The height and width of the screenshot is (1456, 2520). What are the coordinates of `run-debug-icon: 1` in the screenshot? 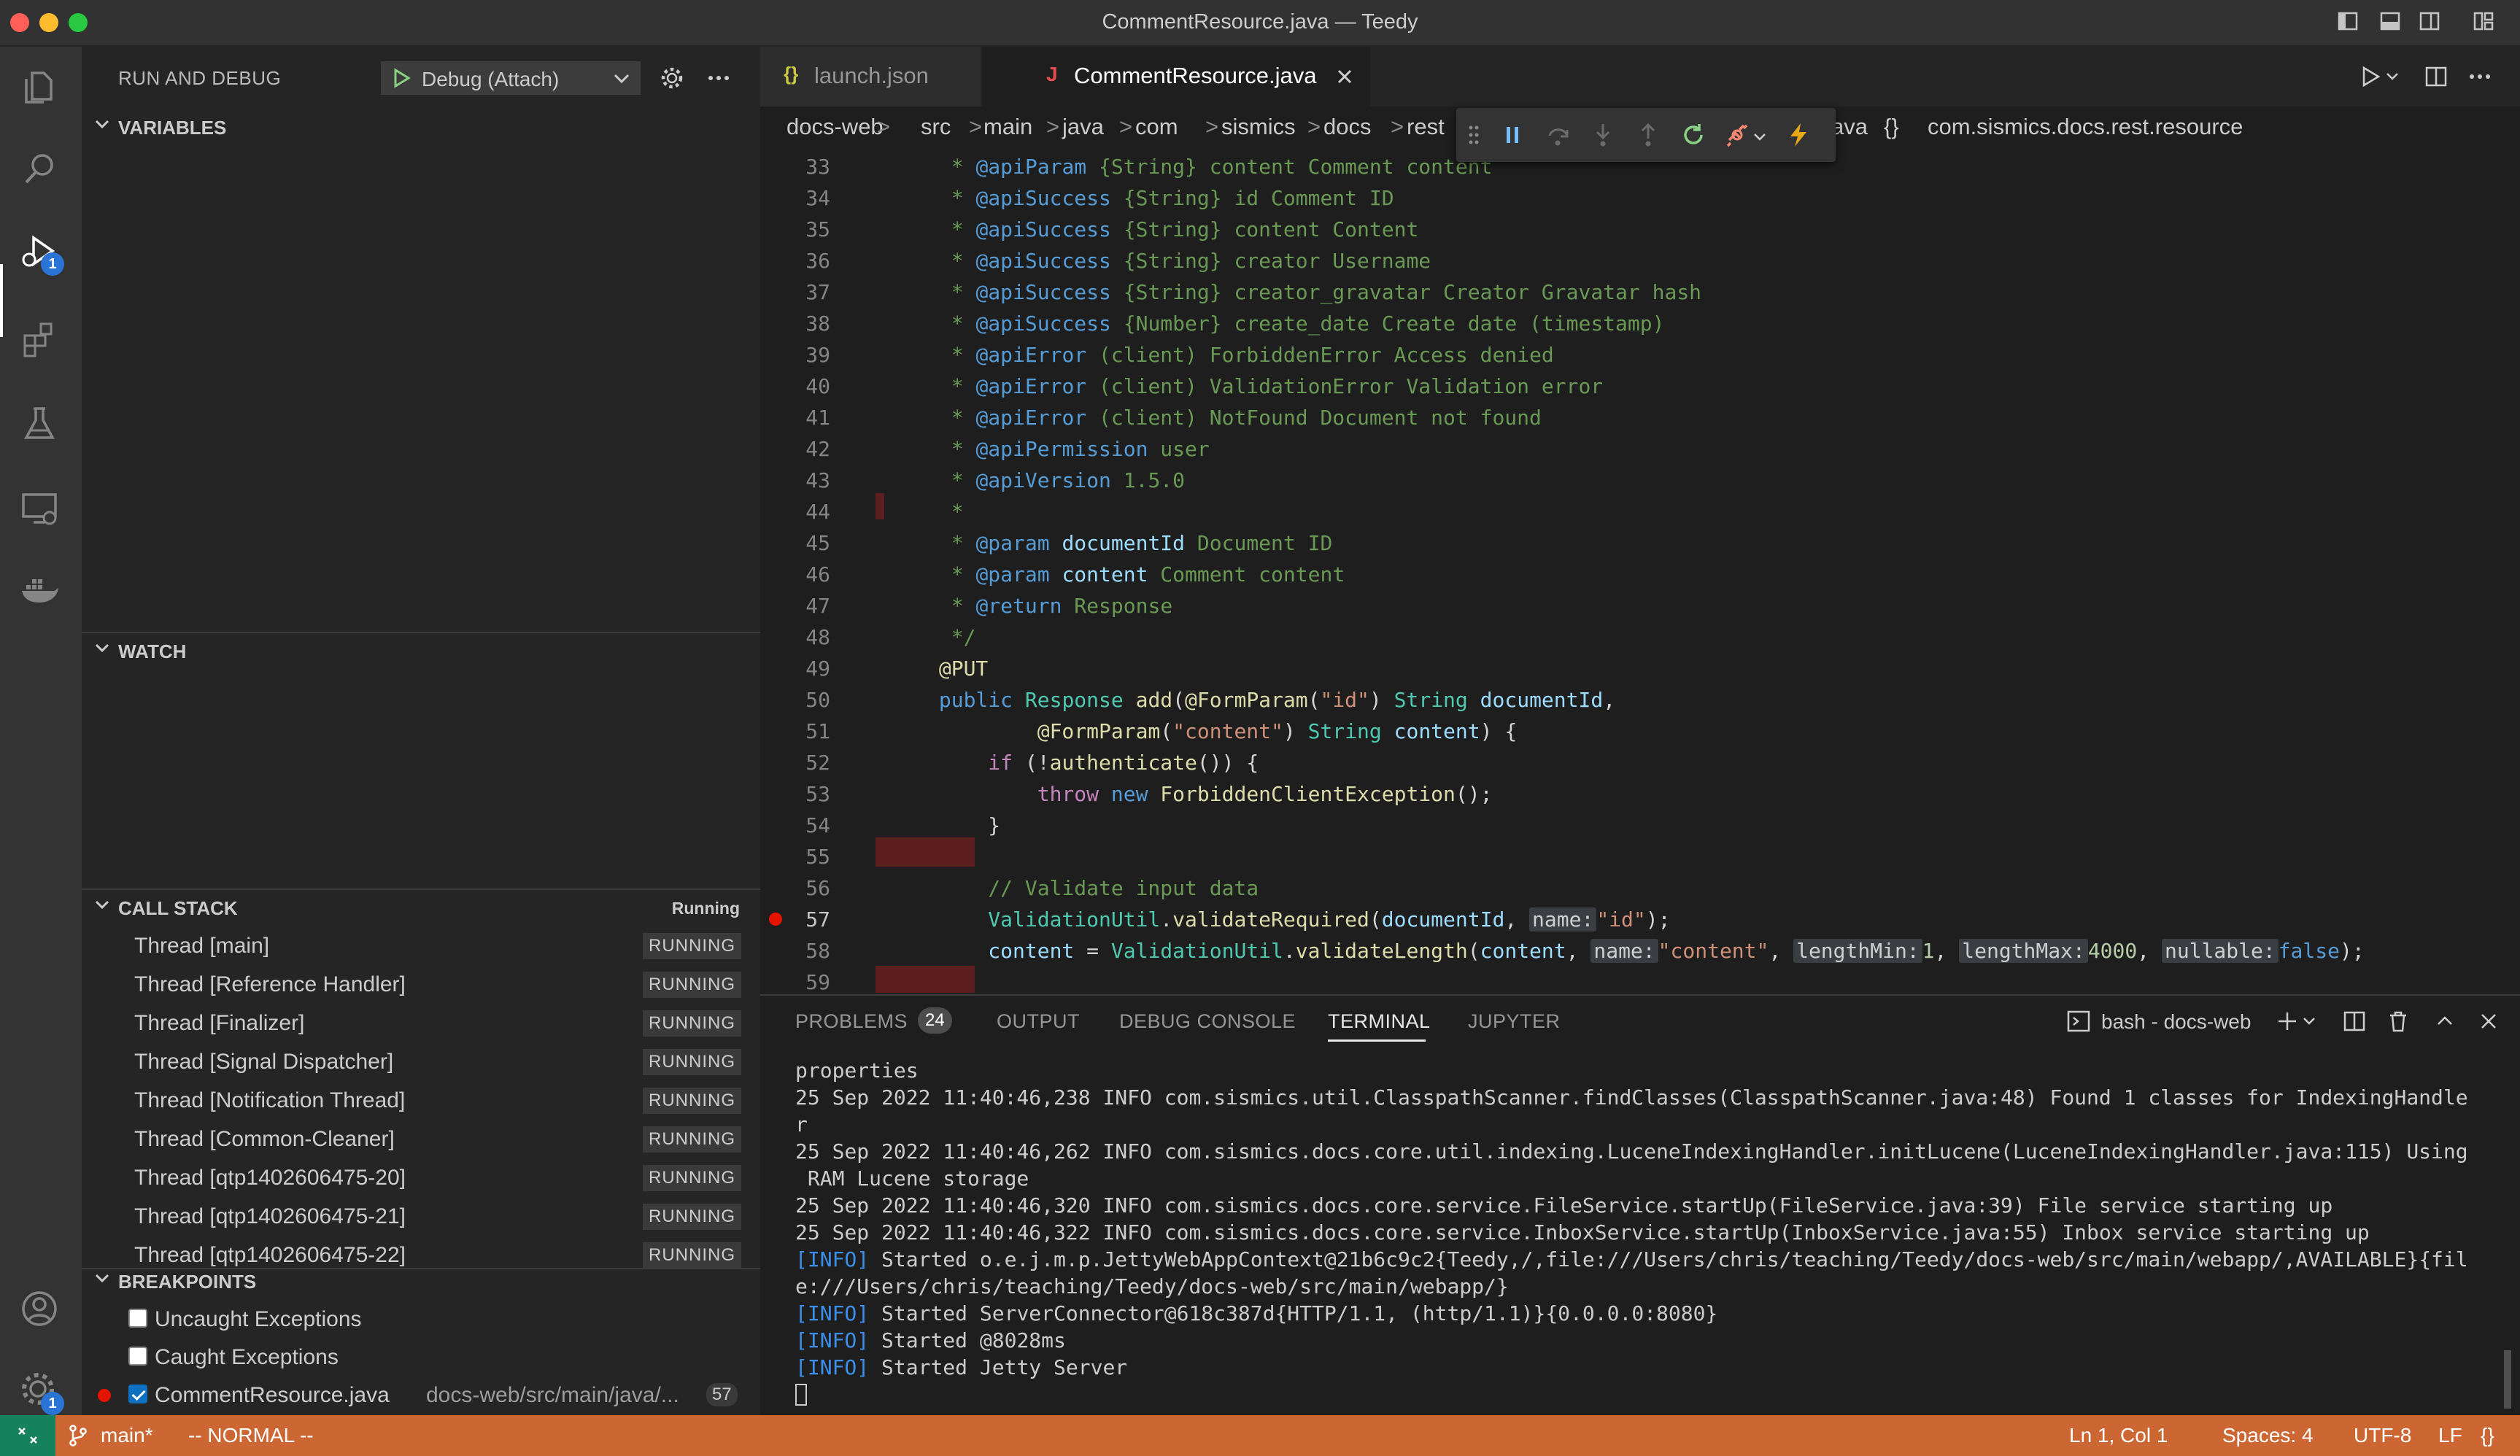 It's located at (41, 252).